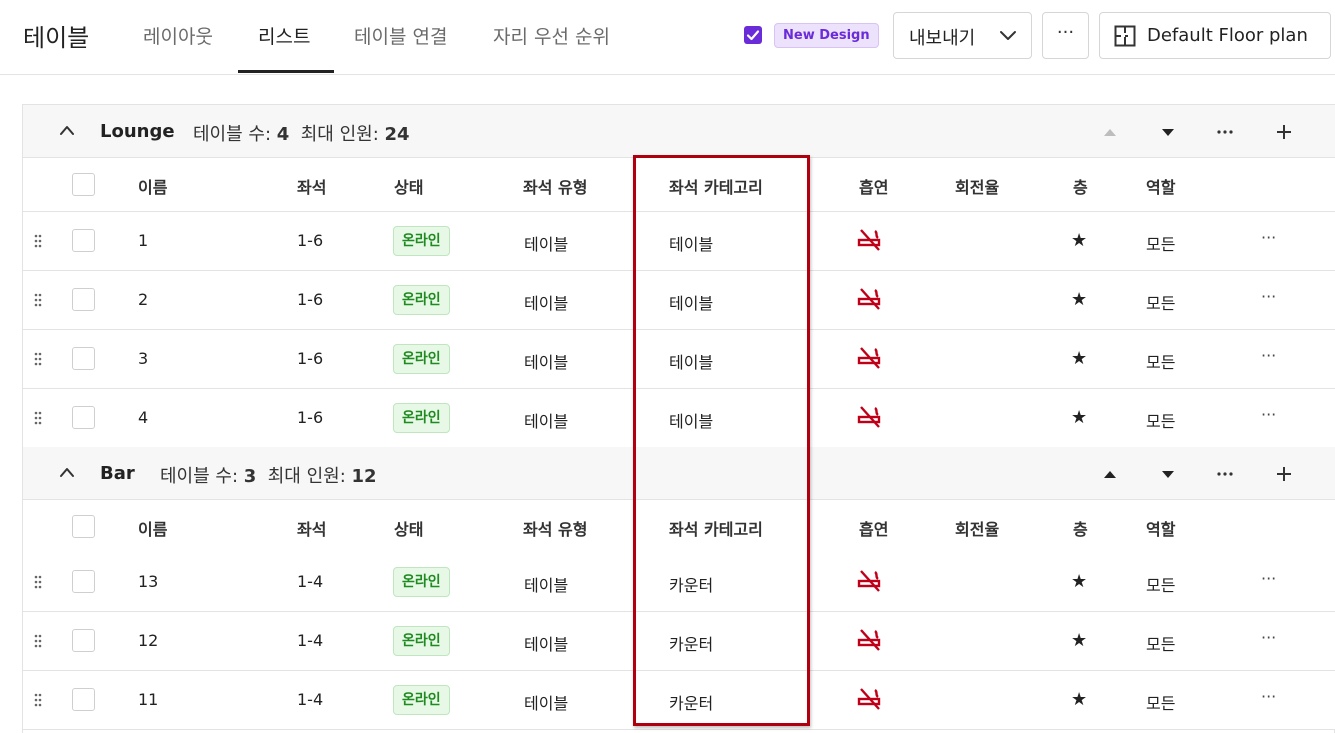 Image resolution: width=1335 pixels, height=733 pixels. Describe the element at coordinates (397, 134) in the screenshot. I see `max-guests: 24` at that location.